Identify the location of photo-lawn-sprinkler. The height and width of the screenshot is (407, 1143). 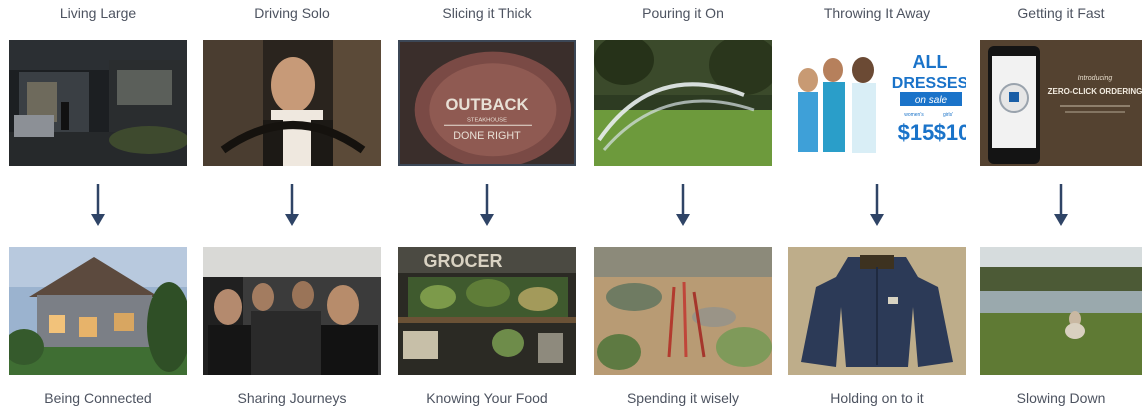
(683, 103).